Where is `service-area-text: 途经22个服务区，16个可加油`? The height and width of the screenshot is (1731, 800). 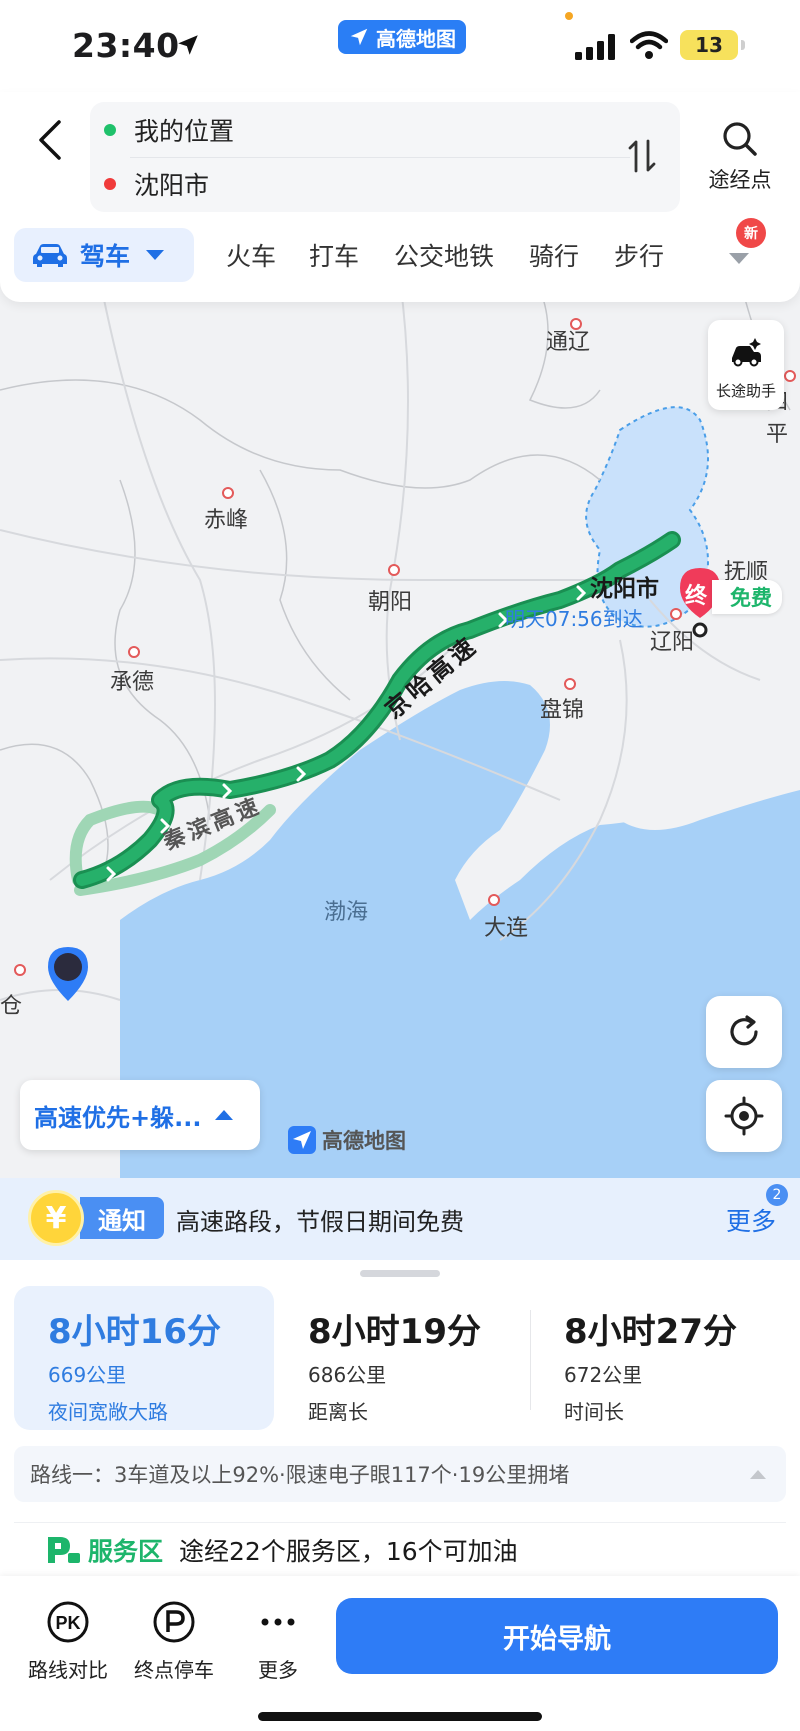
service-area-text: 途经22个服务区，16个可加油 is located at coordinates (348, 1551).